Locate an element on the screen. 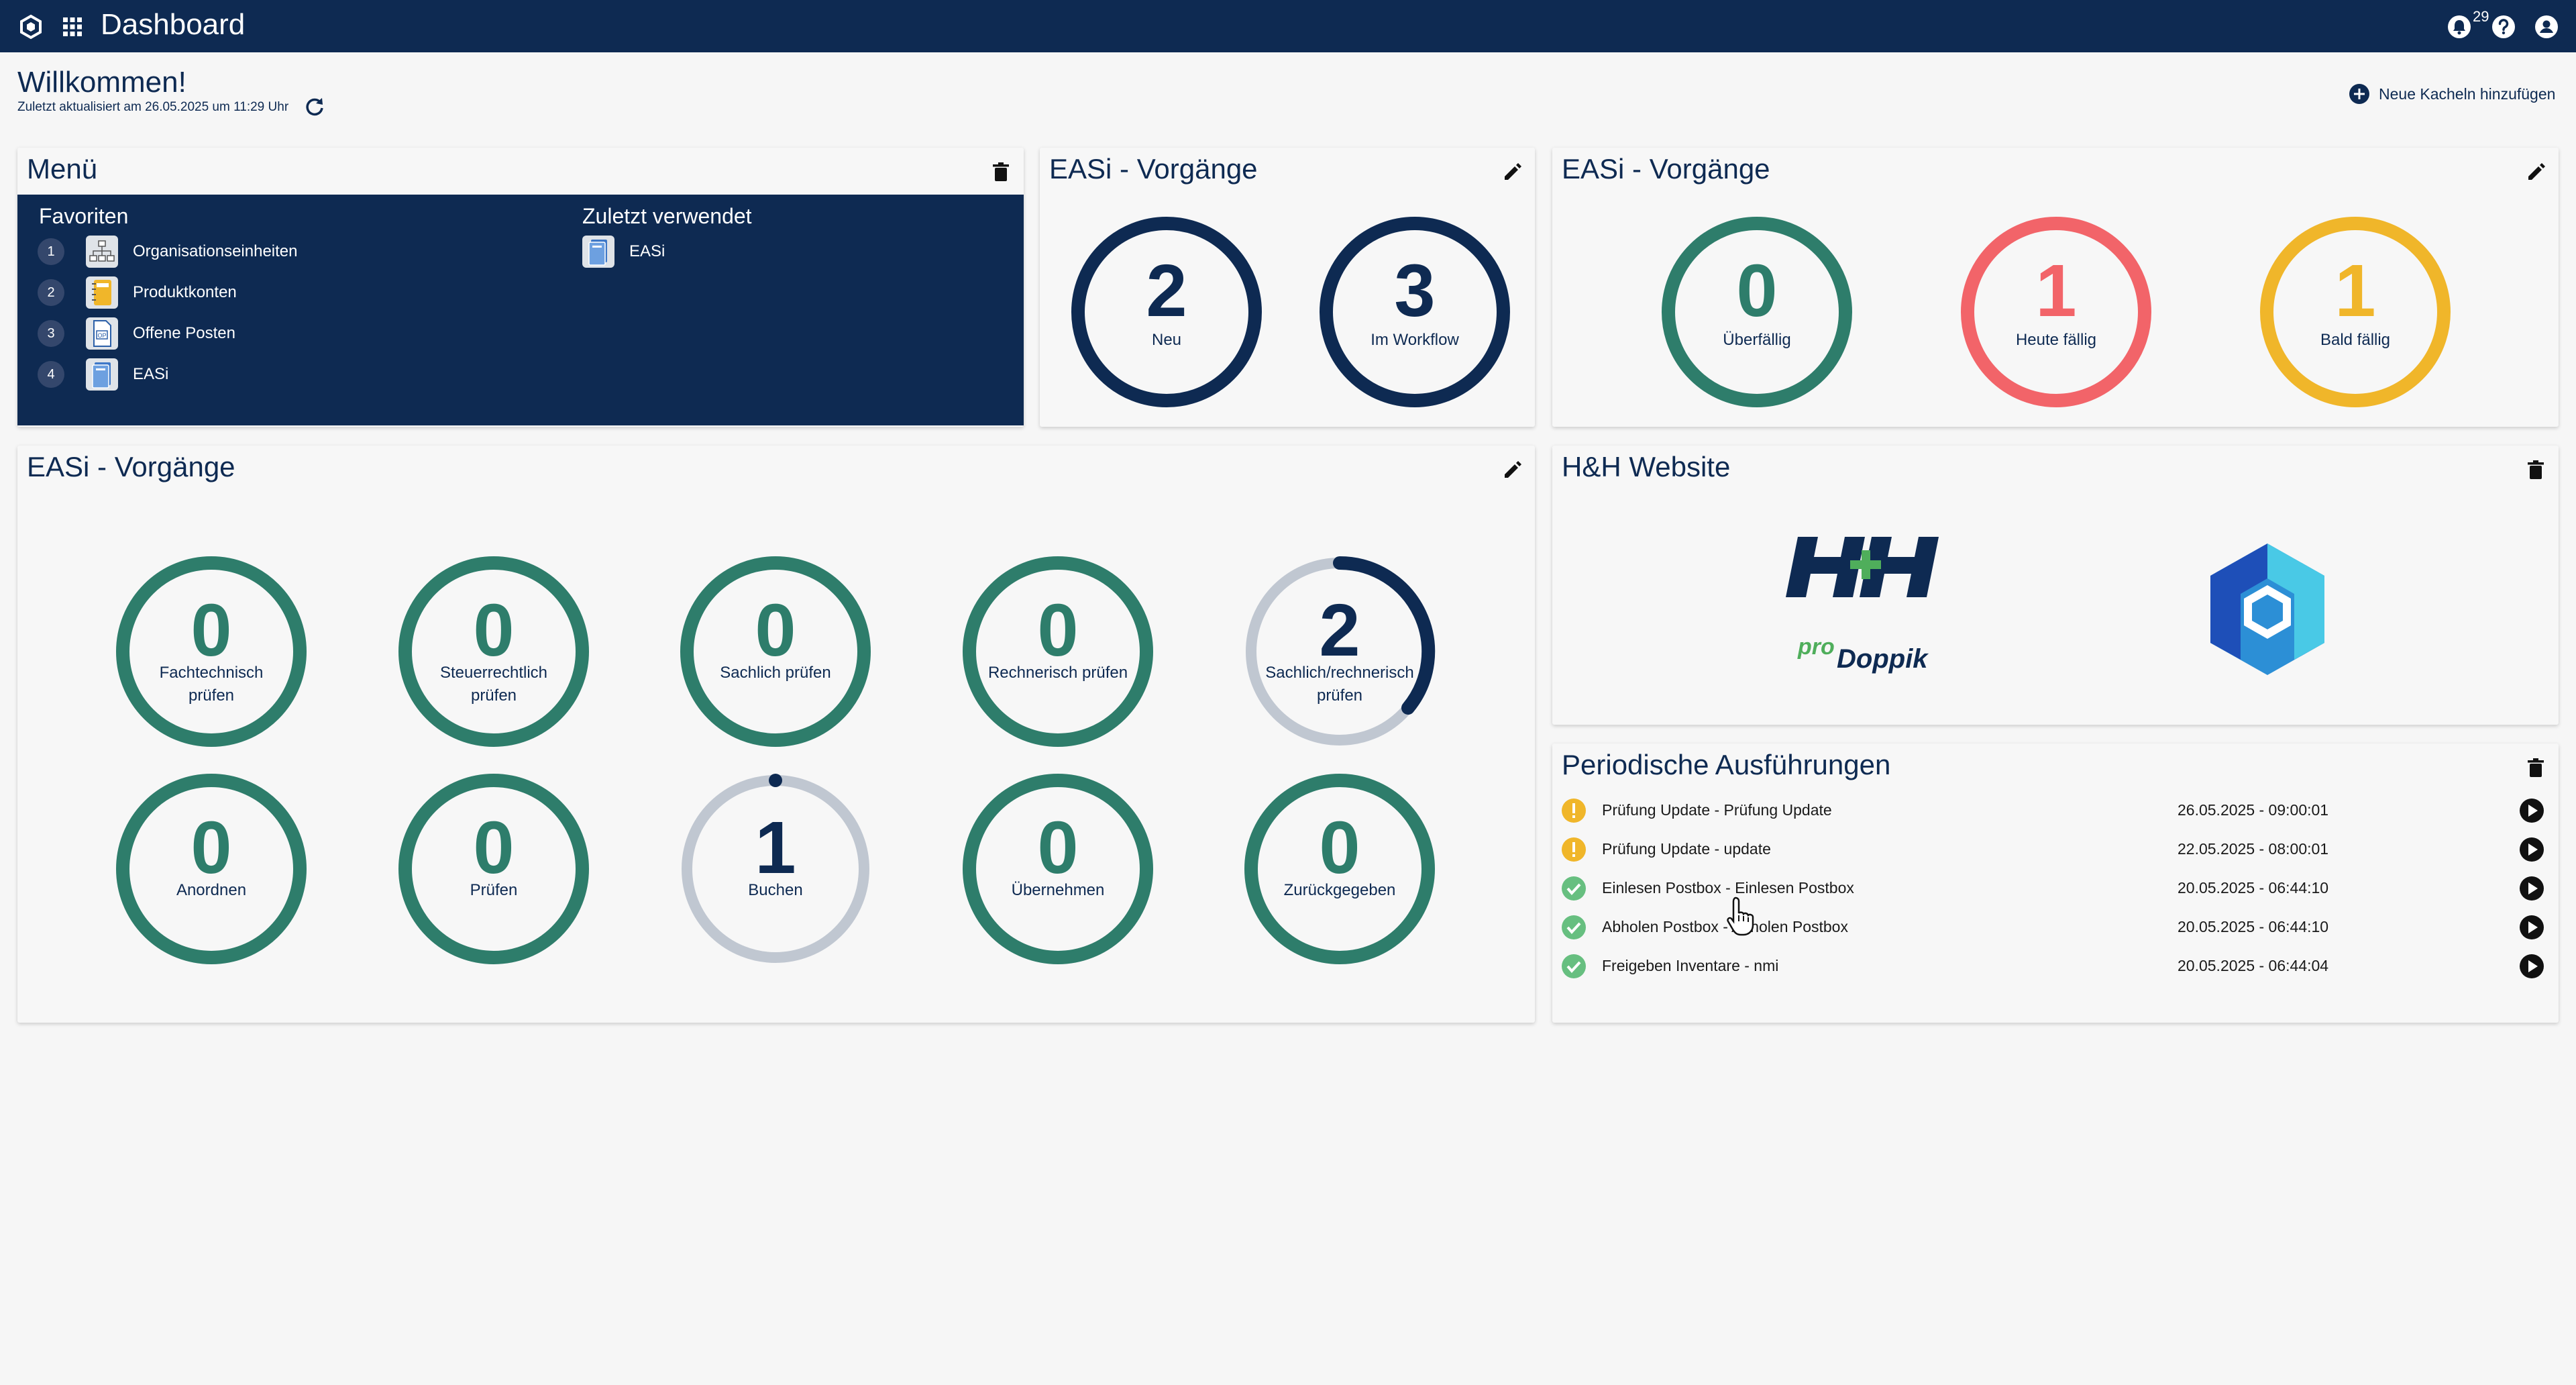 This screenshot has width=2576, height=1385. gauge-label-line-1: Sachlich prüfen is located at coordinates (775, 673).